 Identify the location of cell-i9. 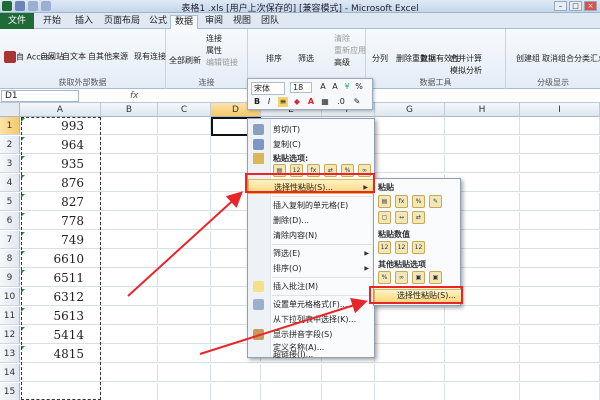
(560, 278).